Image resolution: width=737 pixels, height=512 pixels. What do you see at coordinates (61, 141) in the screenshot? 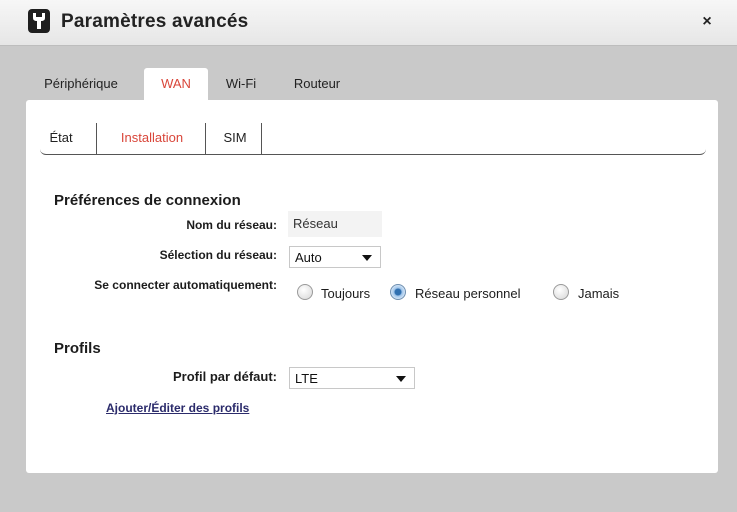
I see `subtab-etat: État` at bounding box center [61, 141].